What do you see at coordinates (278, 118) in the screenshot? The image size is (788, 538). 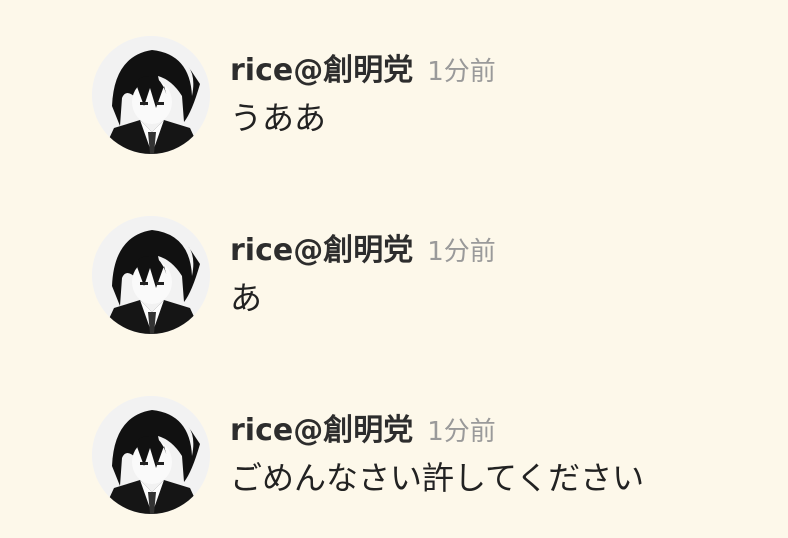 I see `message-text: うああ` at bounding box center [278, 118].